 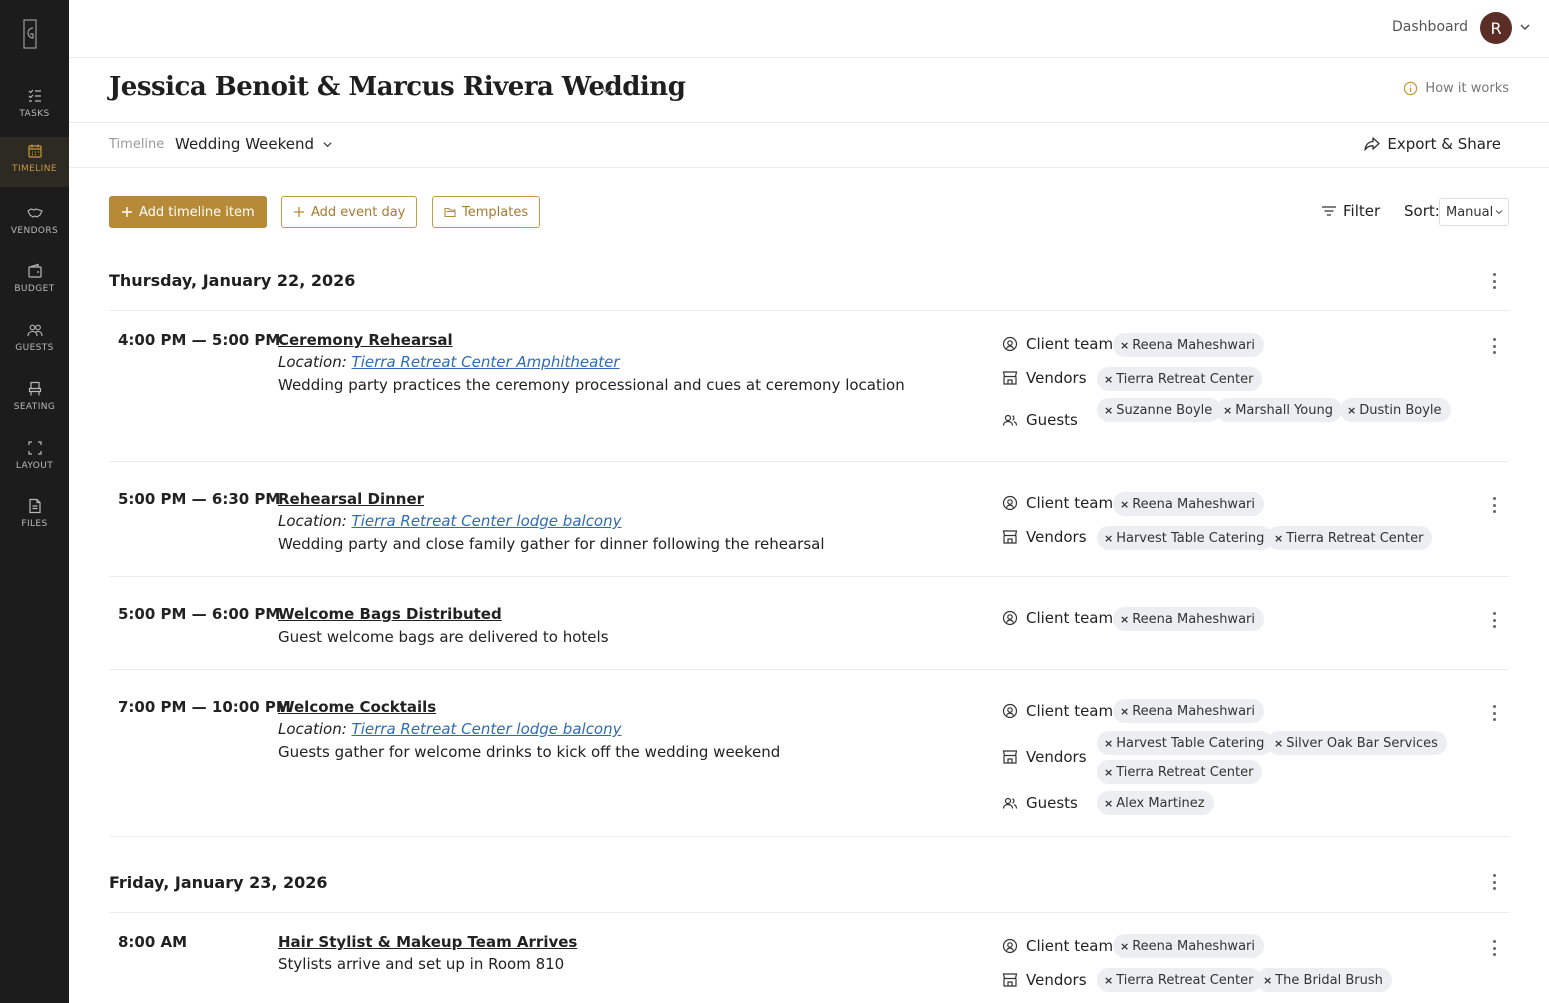 I want to click on sort-select: Manual, so click(x=1474, y=212).